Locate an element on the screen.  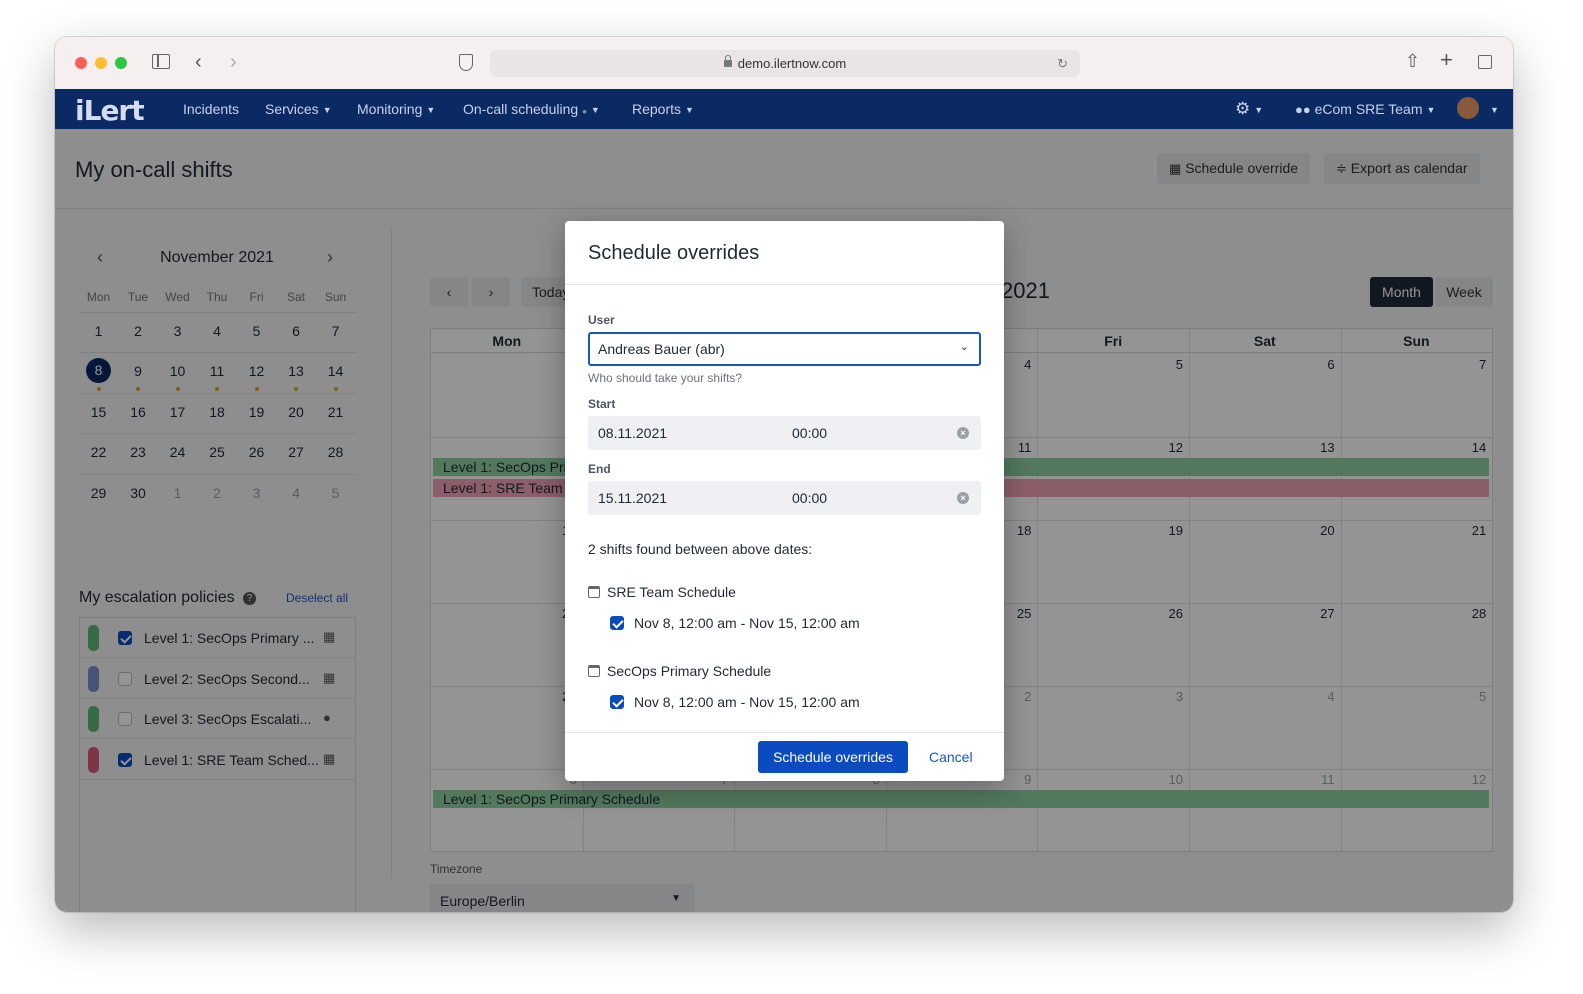
sidebar-toggle-icon is located at coordinates (161, 61).